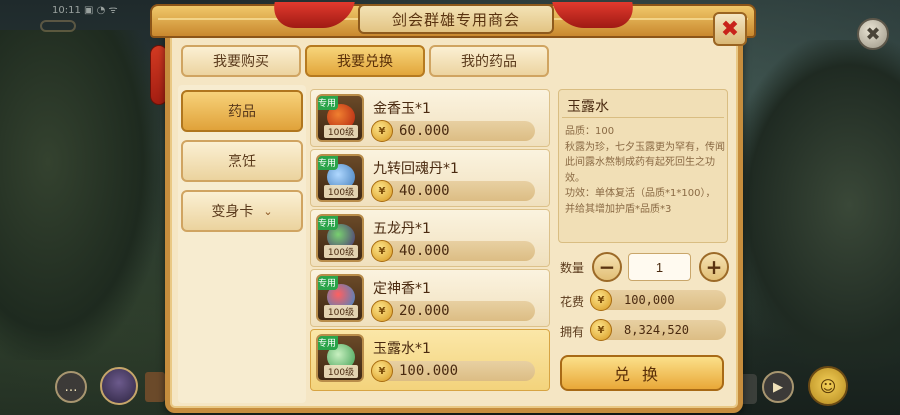  What do you see at coordinates (714, 267) in the screenshot?
I see `quantity-plus-button: +` at bounding box center [714, 267].